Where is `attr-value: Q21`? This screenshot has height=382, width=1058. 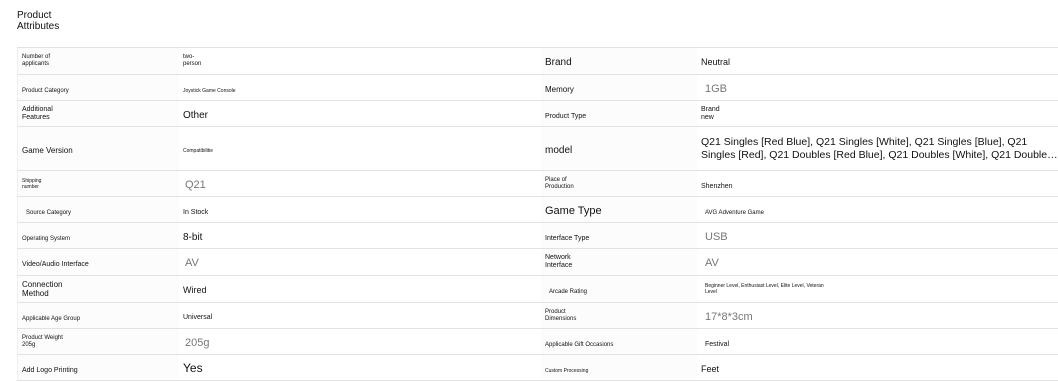 attr-value: Q21 is located at coordinates (360, 183).